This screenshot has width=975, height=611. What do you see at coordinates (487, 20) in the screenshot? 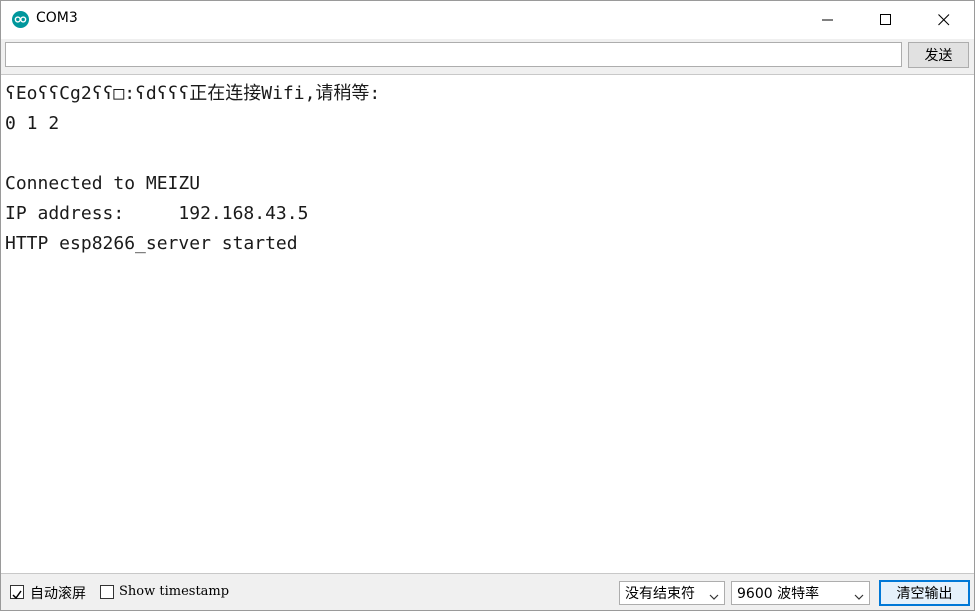
I see `title-bar: COM3` at bounding box center [487, 20].